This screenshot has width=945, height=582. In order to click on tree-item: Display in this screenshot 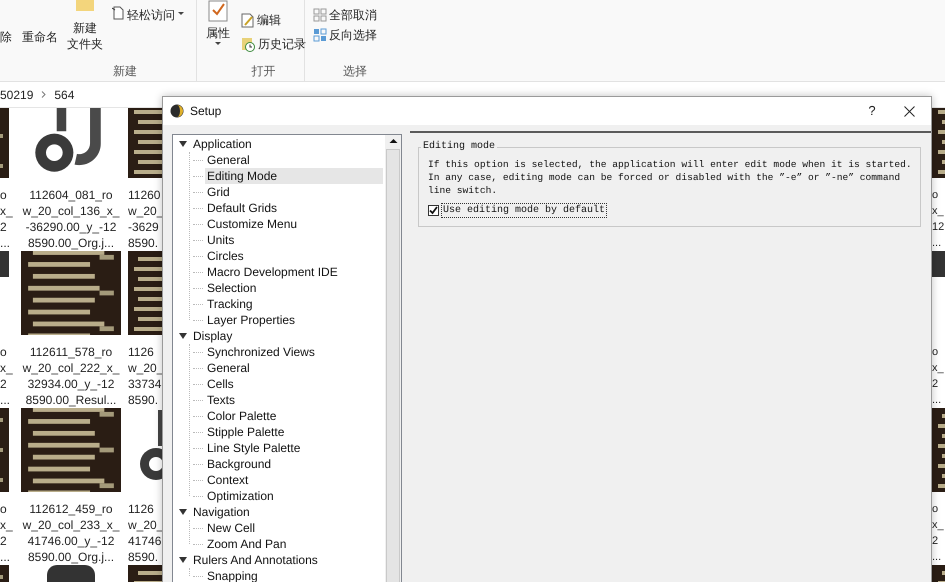, I will do `click(211, 336)`.